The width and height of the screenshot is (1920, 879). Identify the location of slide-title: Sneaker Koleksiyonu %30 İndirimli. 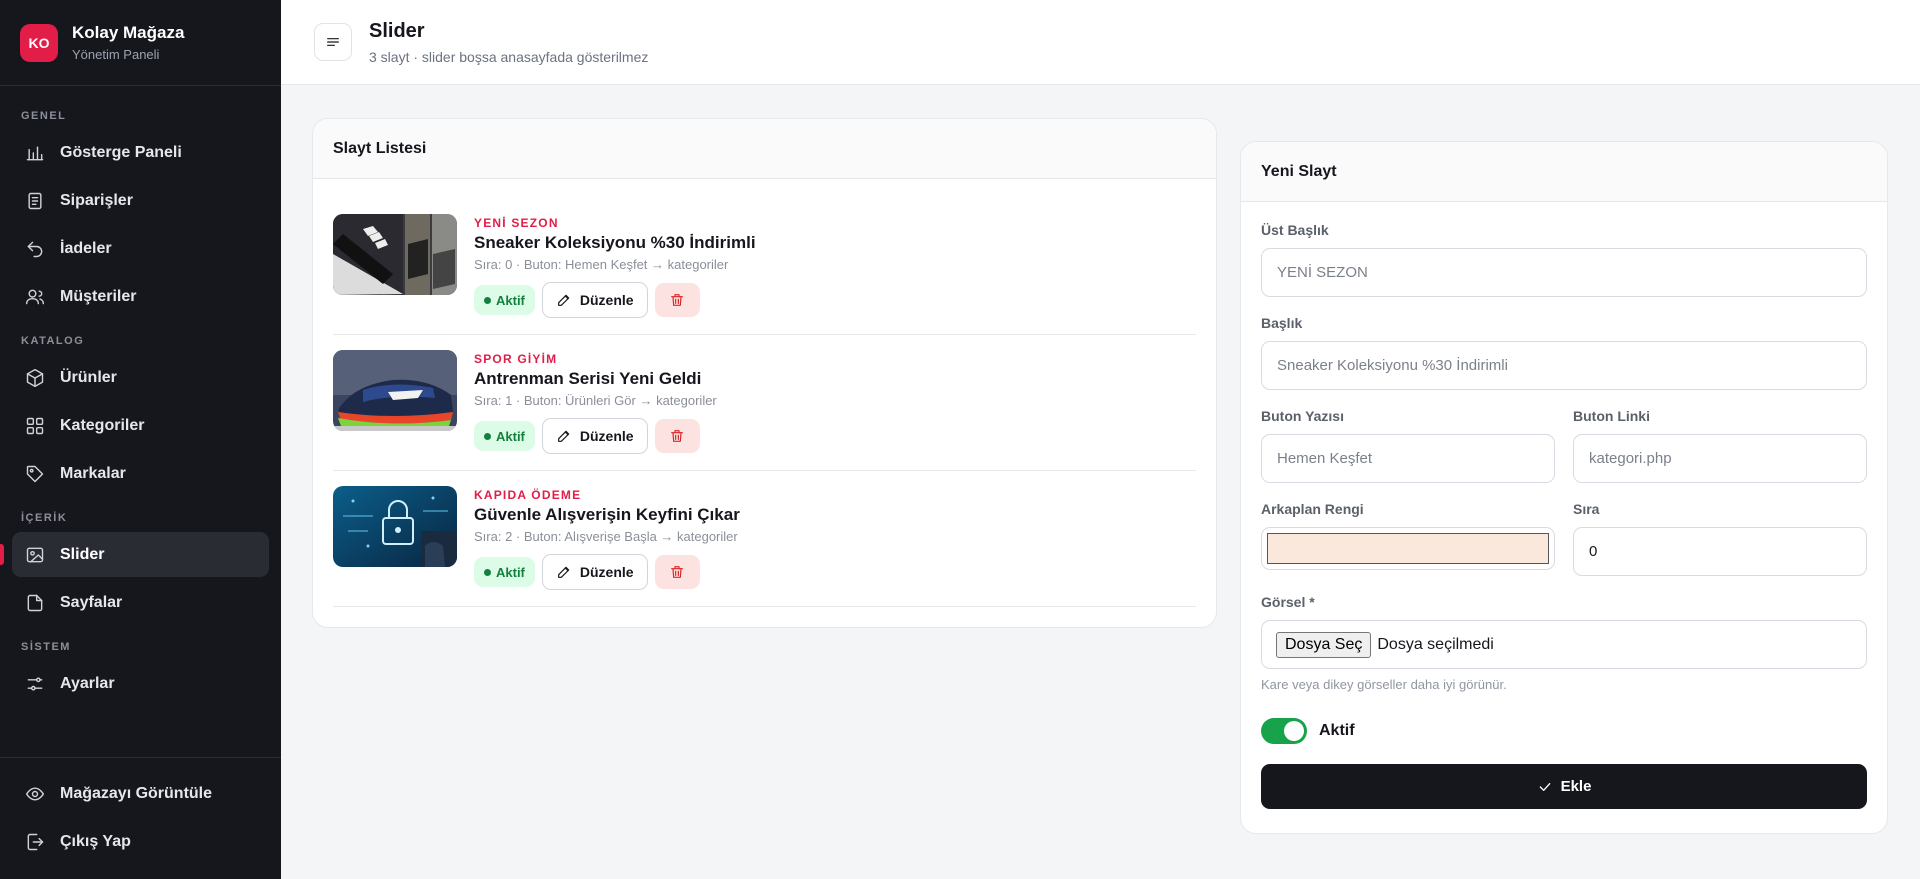
(615, 242).